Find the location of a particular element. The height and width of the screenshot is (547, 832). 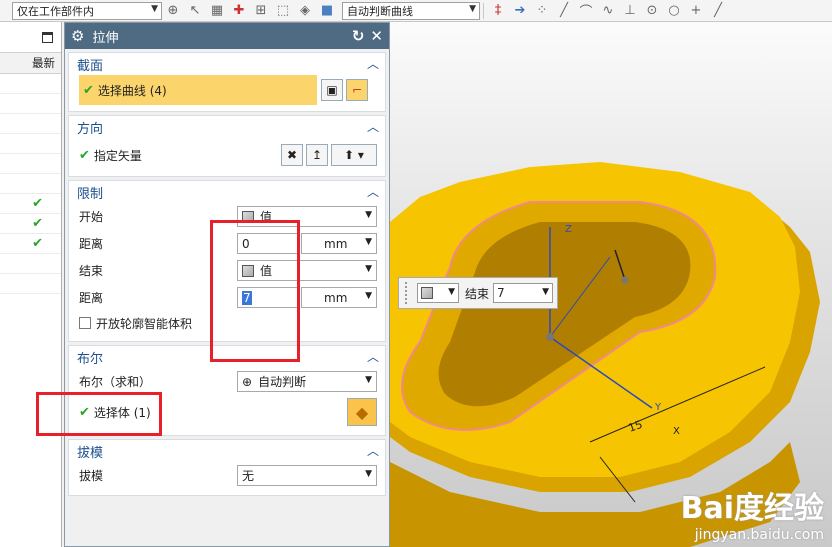

onscreen-end-input: 7 ▼ is located at coordinates (523, 293).